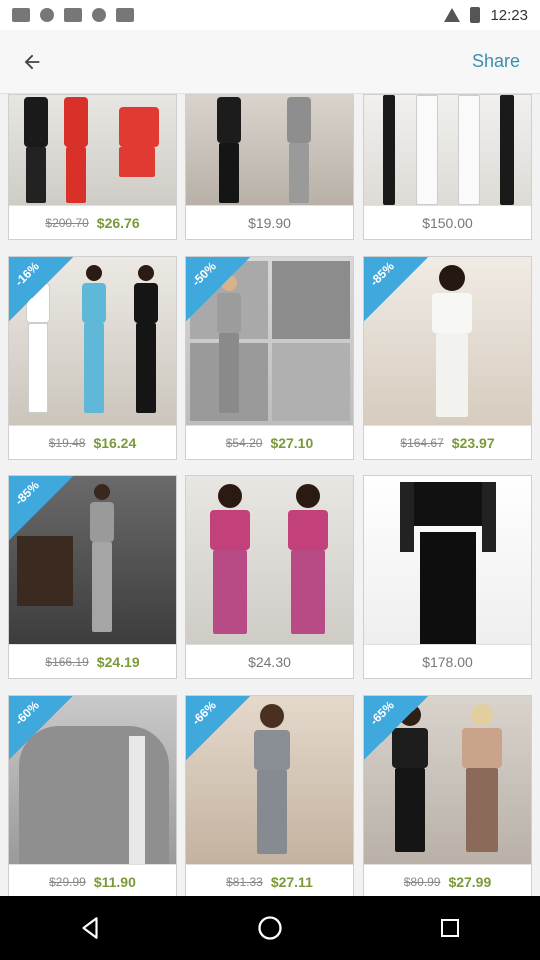 The image size is (540, 960). I want to click on product-card: -16% $19.48 $16.24, so click(92, 358).